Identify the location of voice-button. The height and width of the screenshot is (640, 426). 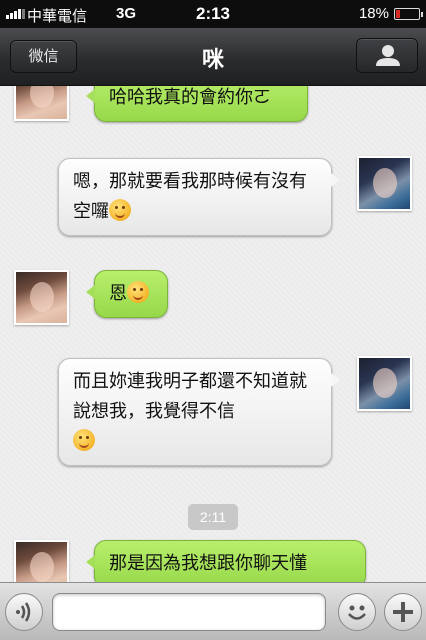
(24, 612).